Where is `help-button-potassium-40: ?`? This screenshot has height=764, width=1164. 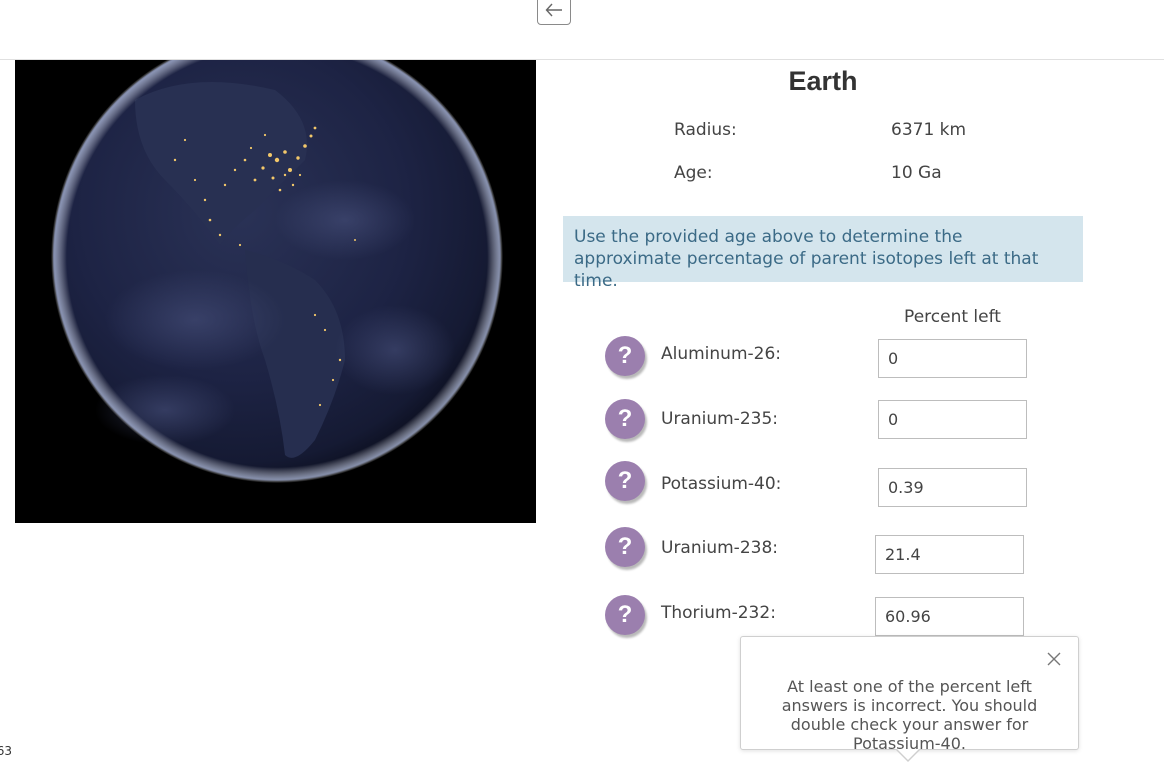
help-button-potassium-40: ? is located at coordinates (625, 481).